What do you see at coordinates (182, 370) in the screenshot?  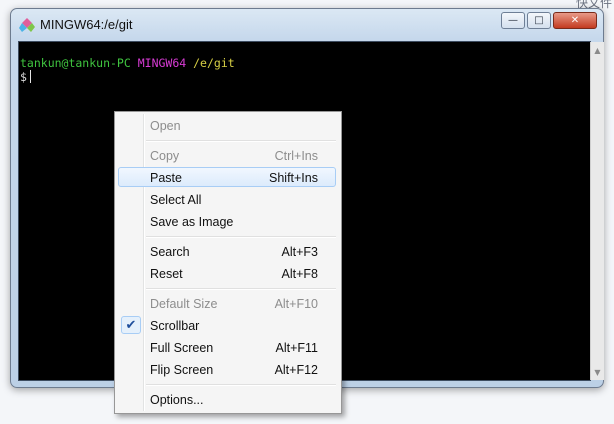 I see `menu-item-label: Flip Screen` at bounding box center [182, 370].